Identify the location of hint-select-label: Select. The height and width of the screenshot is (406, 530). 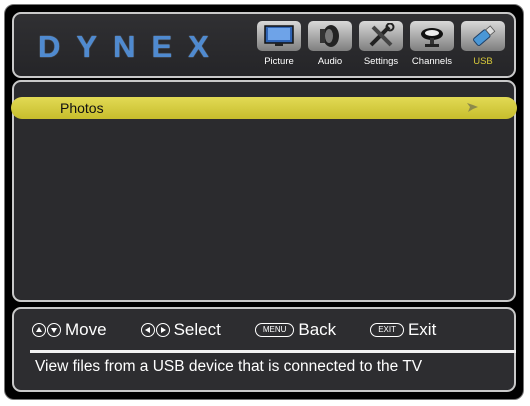
(197, 329).